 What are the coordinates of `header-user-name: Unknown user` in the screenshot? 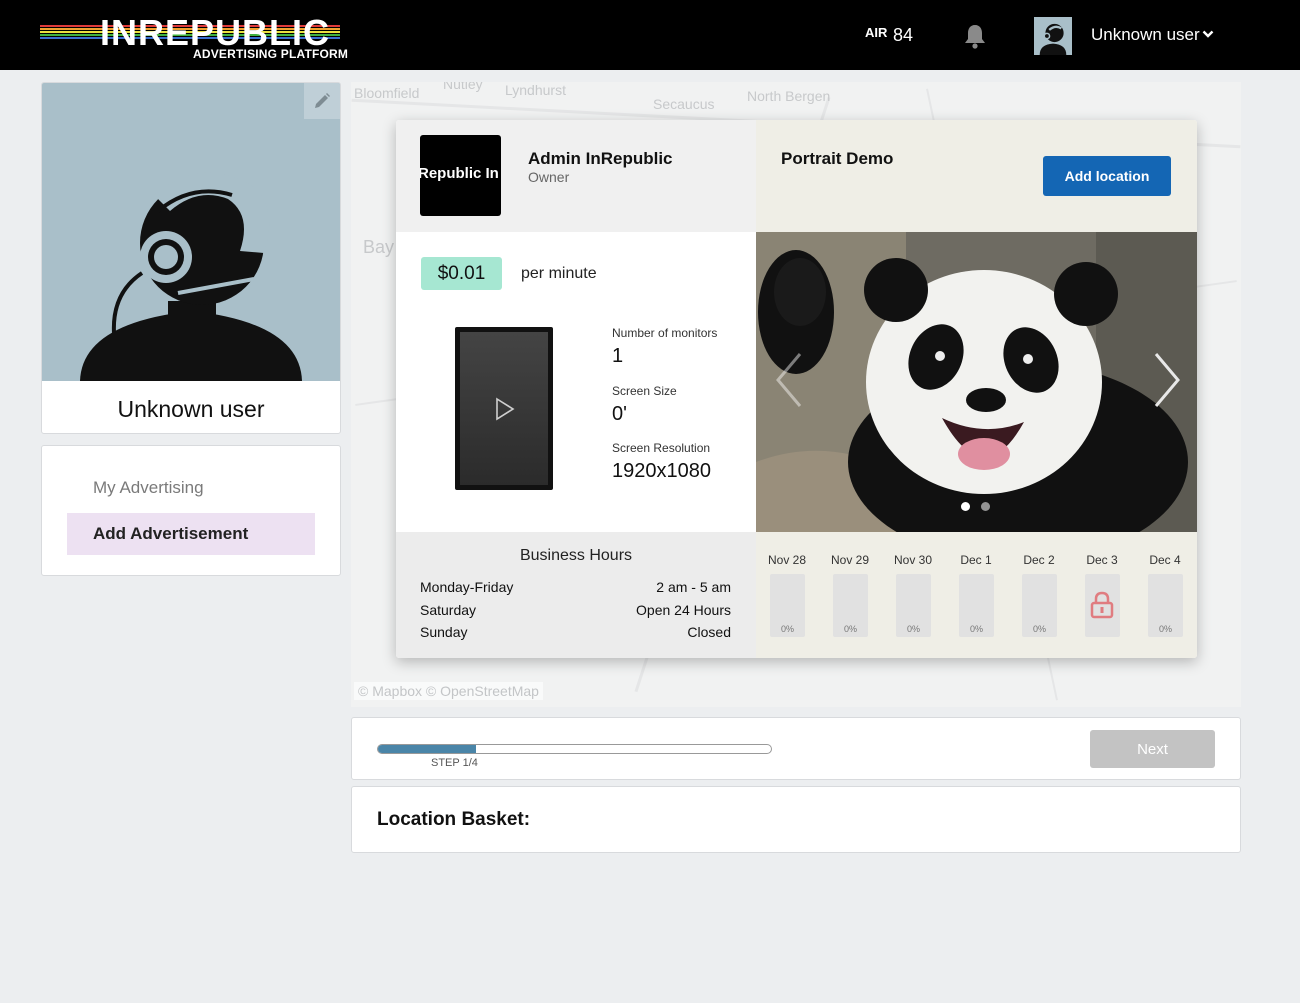 It's located at (1145, 35).